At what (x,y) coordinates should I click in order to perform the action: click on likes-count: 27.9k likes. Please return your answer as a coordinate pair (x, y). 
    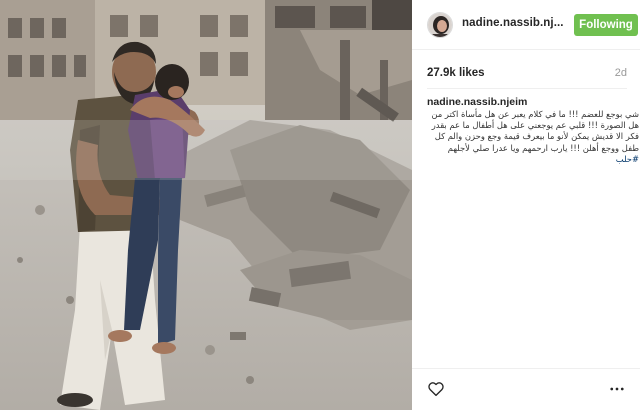
    Looking at the image, I should click on (456, 73).